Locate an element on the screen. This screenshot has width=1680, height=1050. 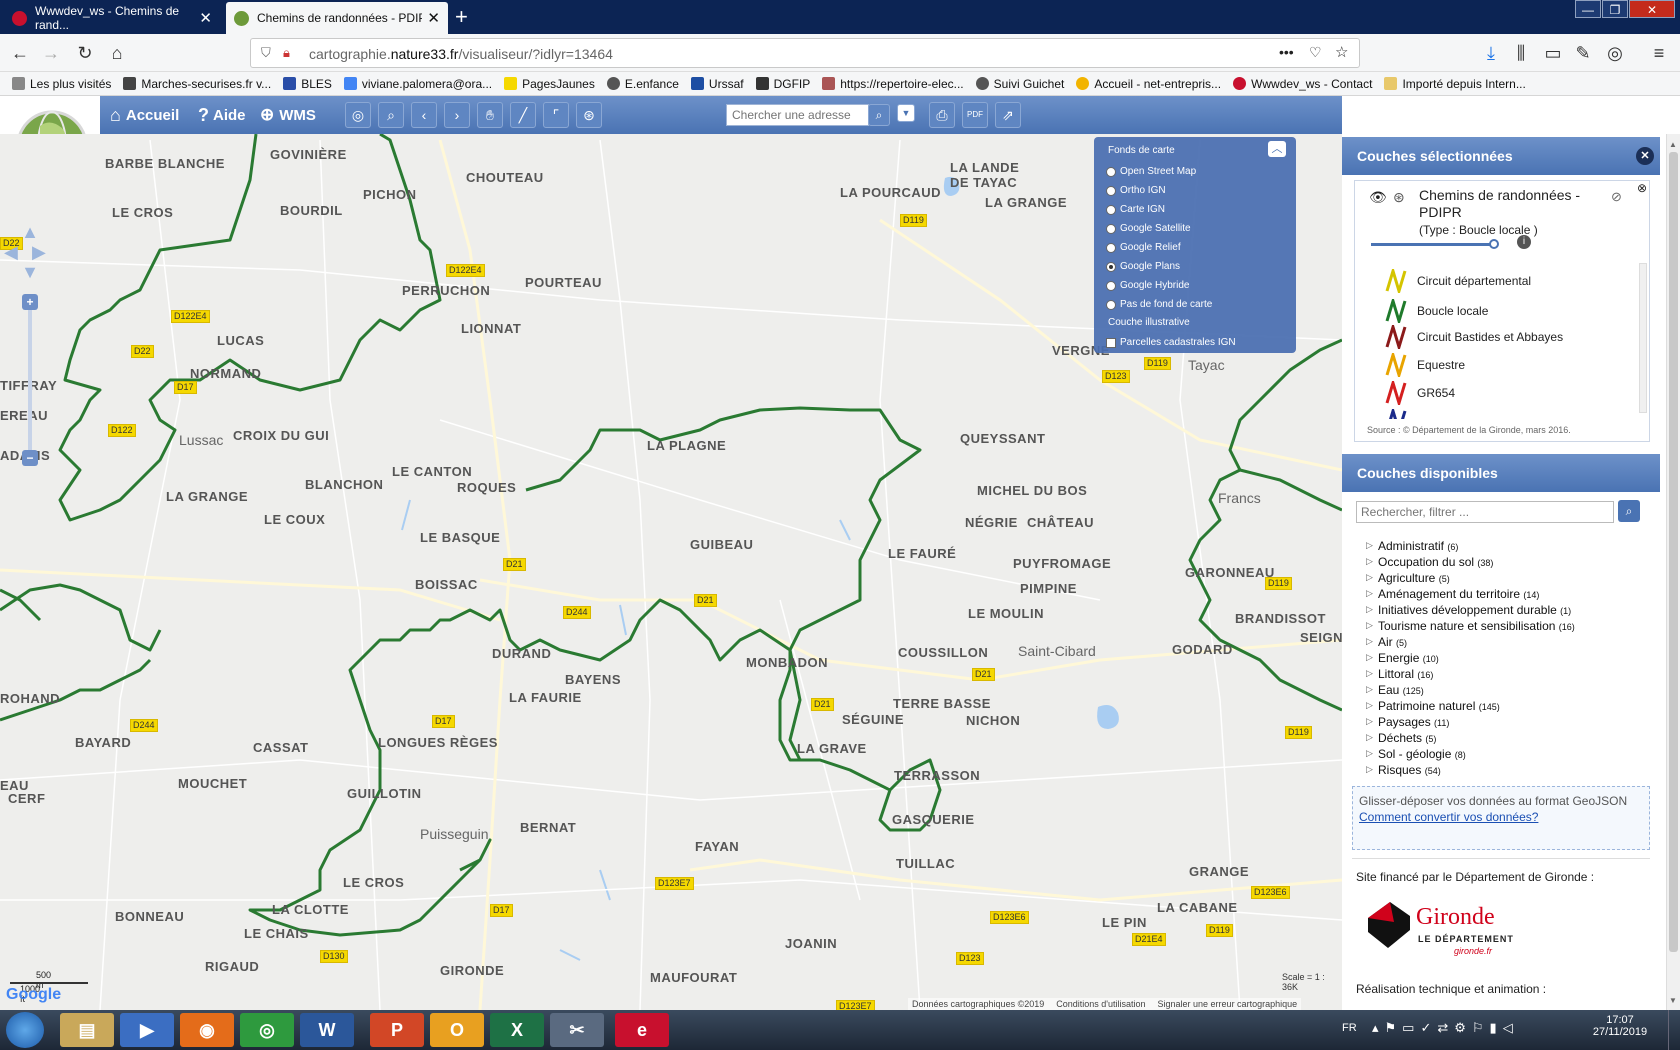
radio-button-selected is located at coordinates (1111, 266).